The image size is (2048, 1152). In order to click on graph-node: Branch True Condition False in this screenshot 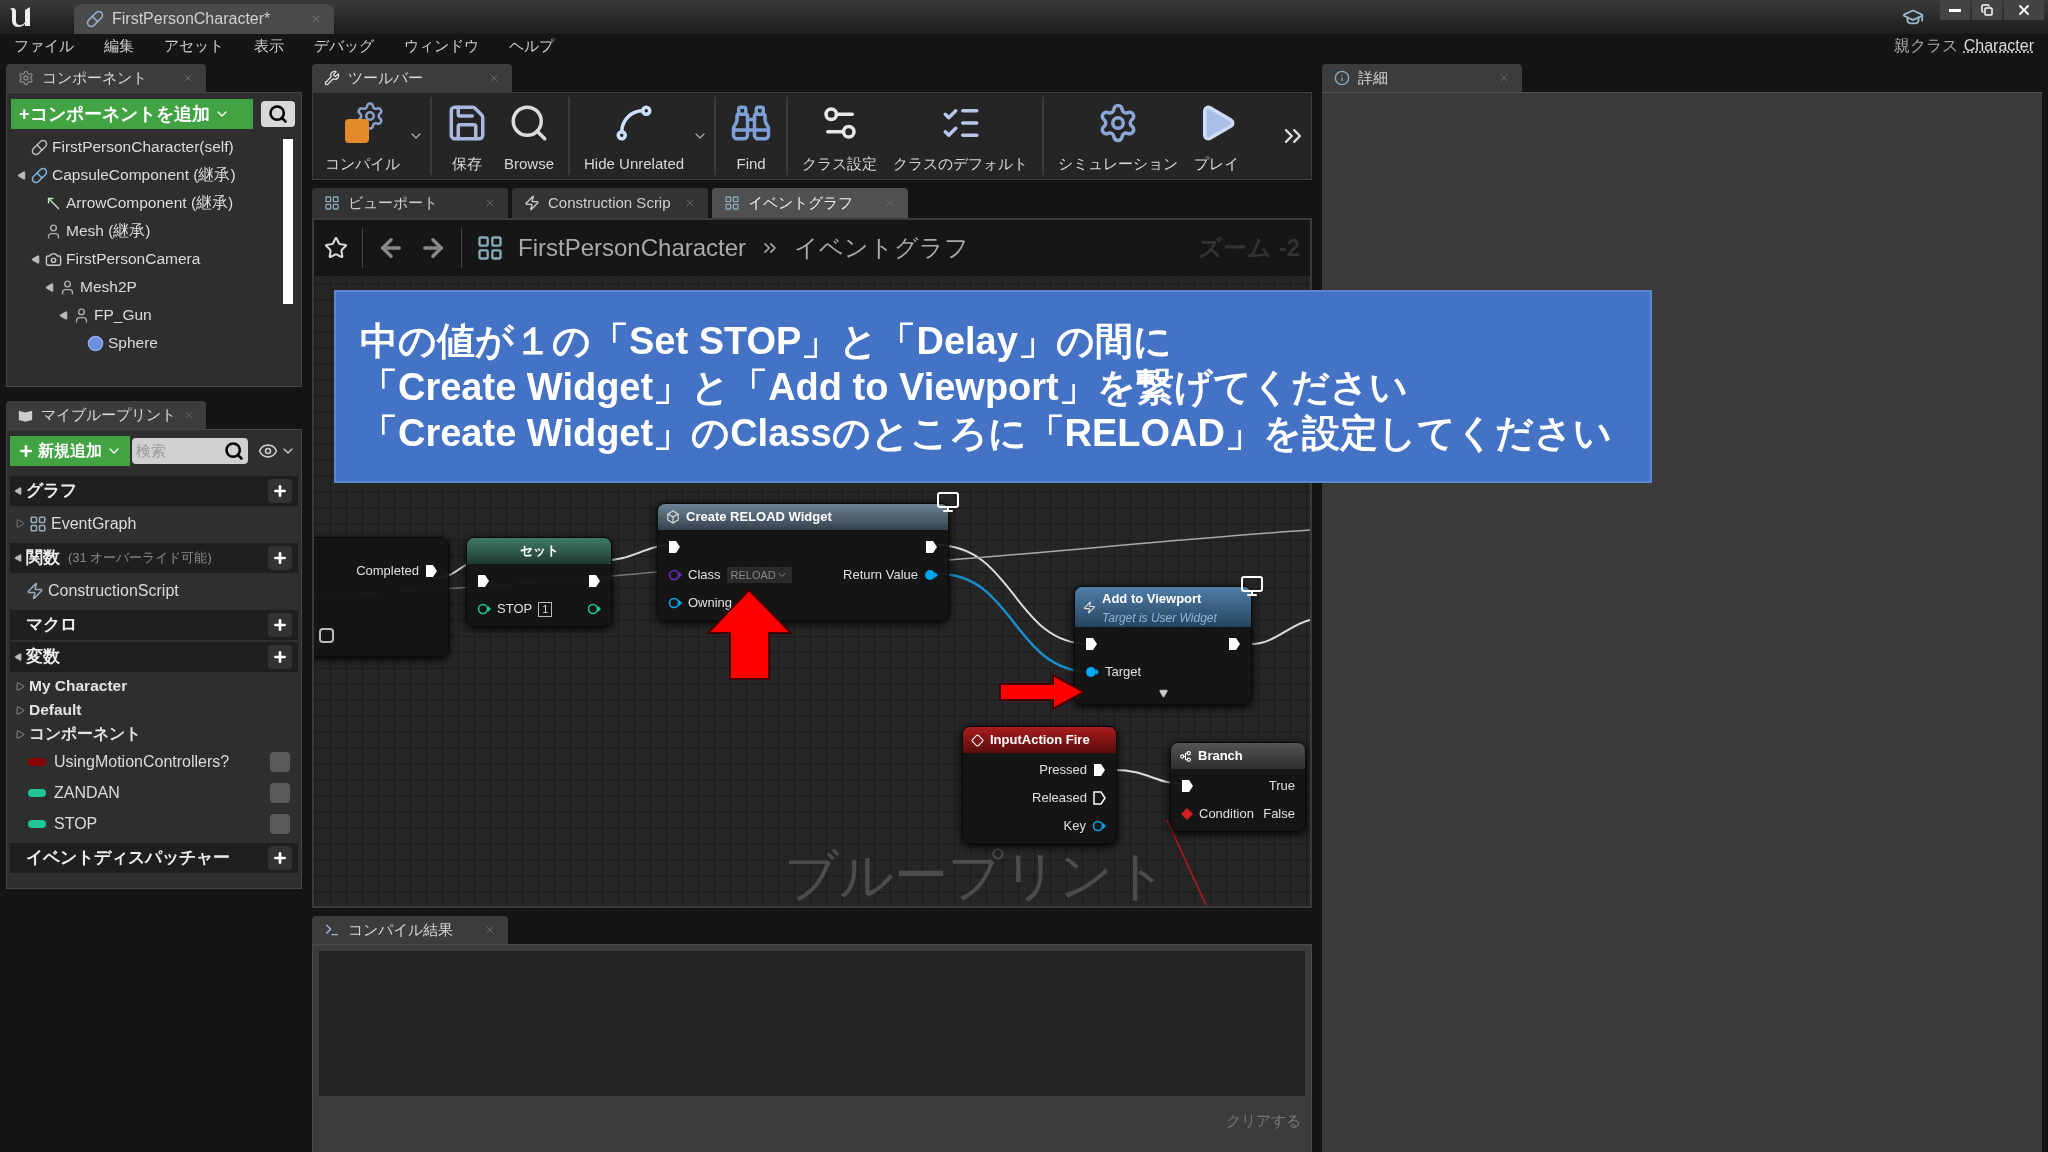, I will do `click(1238, 787)`.